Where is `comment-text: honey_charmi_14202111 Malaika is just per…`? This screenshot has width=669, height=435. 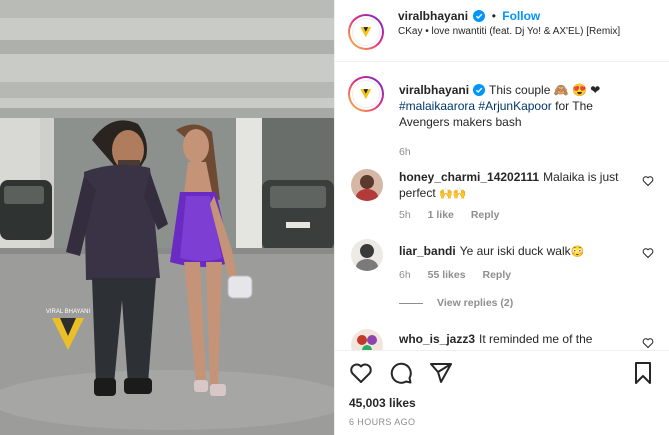
comment-text: honey_charmi_14202111 Malaika is just per… is located at coordinates (519, 185).